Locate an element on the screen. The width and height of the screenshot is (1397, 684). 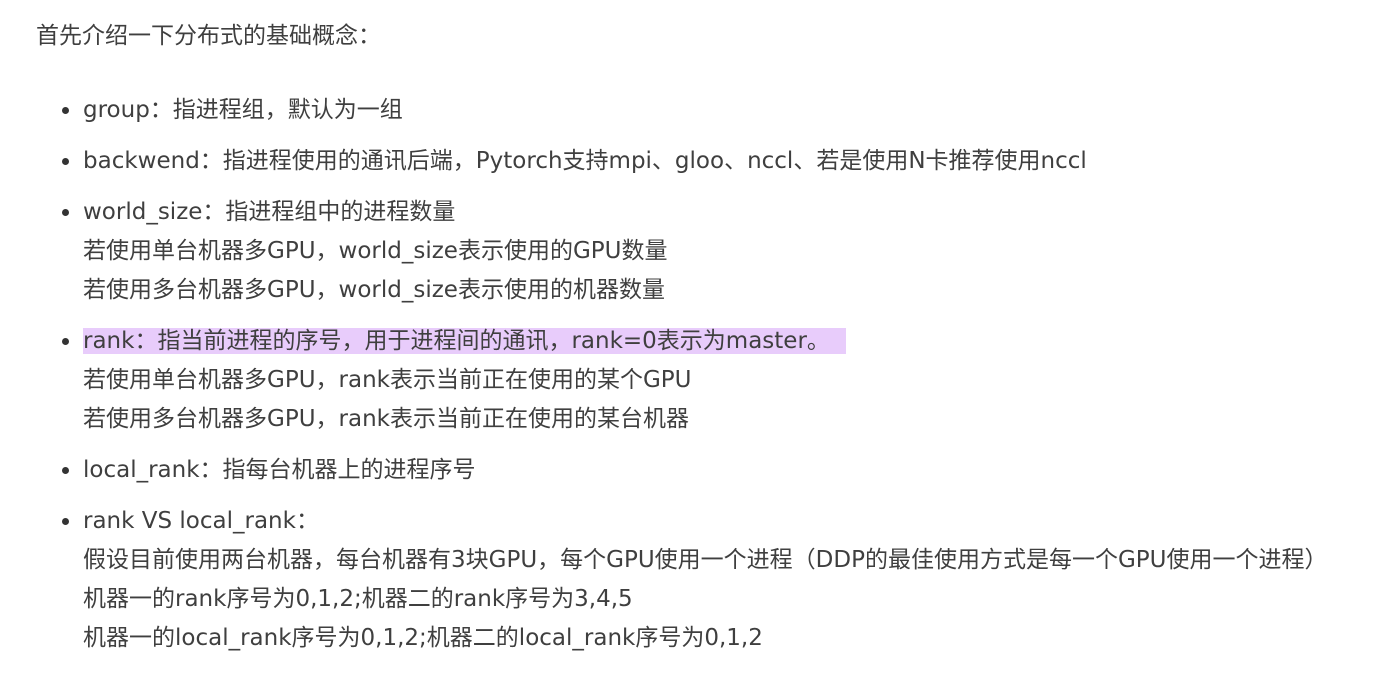
intro-paragraph: 首先介绍一下分布式的基础概念： is located at coordinates (208, 36).